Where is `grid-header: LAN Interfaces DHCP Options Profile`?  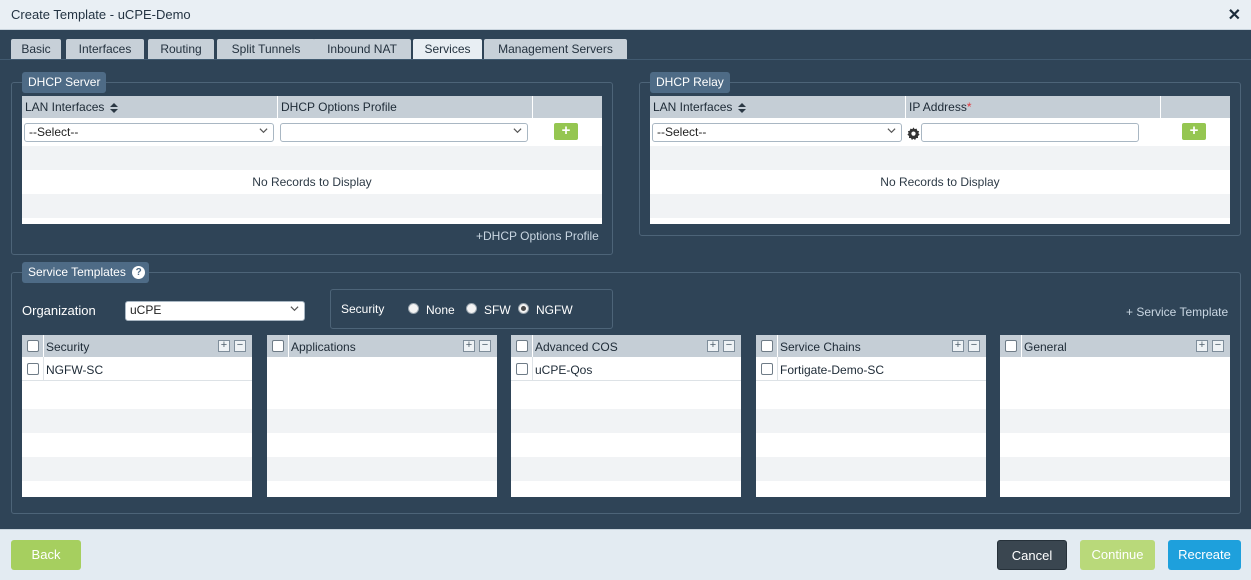
grid-header: LAN Interfaces DHCP Options Profile is located at coordinates (312, 107).